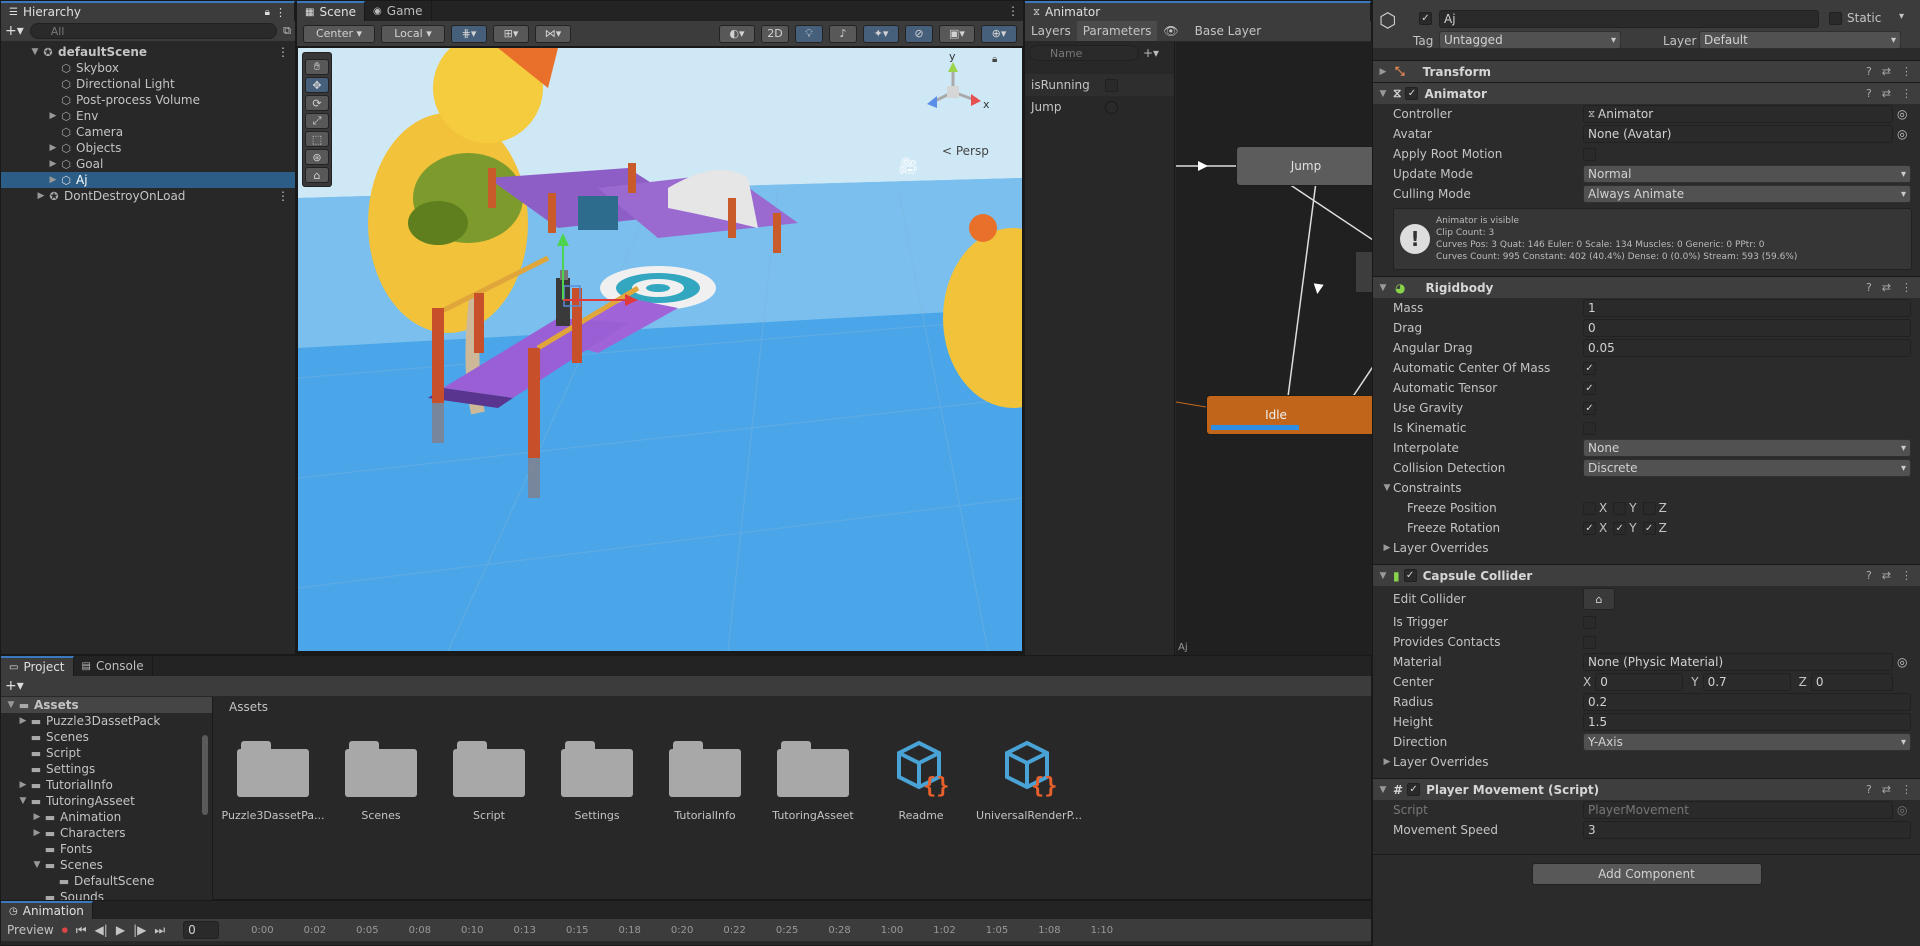 This screenshot has width=1920, height=946. Describe the element at coordinates (553, 33) in the screenshot. I see `grid-visibility-button: ⋈▾` at that location.